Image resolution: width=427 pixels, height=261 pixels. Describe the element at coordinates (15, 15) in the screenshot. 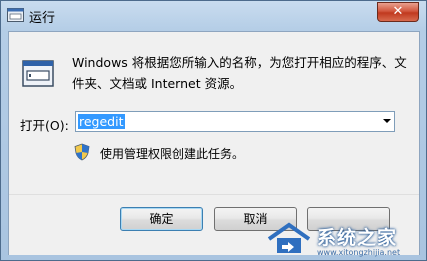

I see `run-icon` at that location.